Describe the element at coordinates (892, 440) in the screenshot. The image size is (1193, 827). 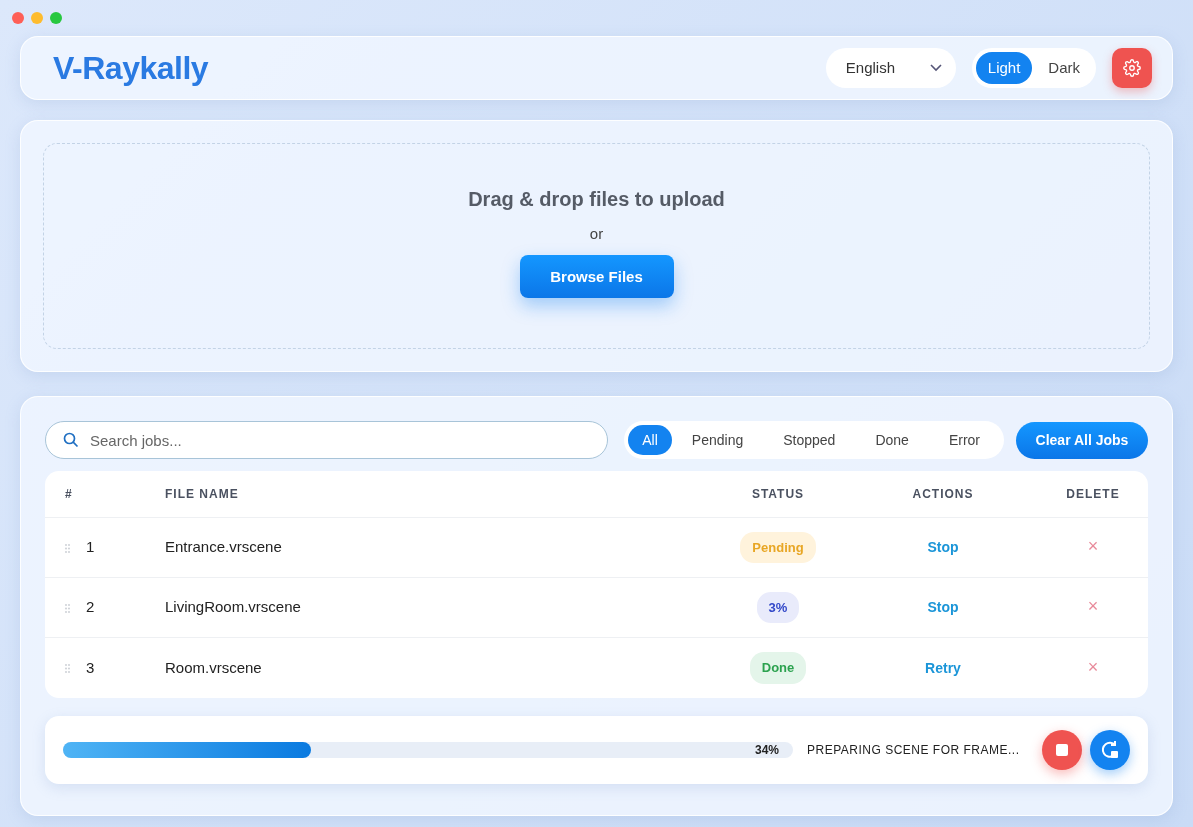
I see `filter-tab: Done` at that location.